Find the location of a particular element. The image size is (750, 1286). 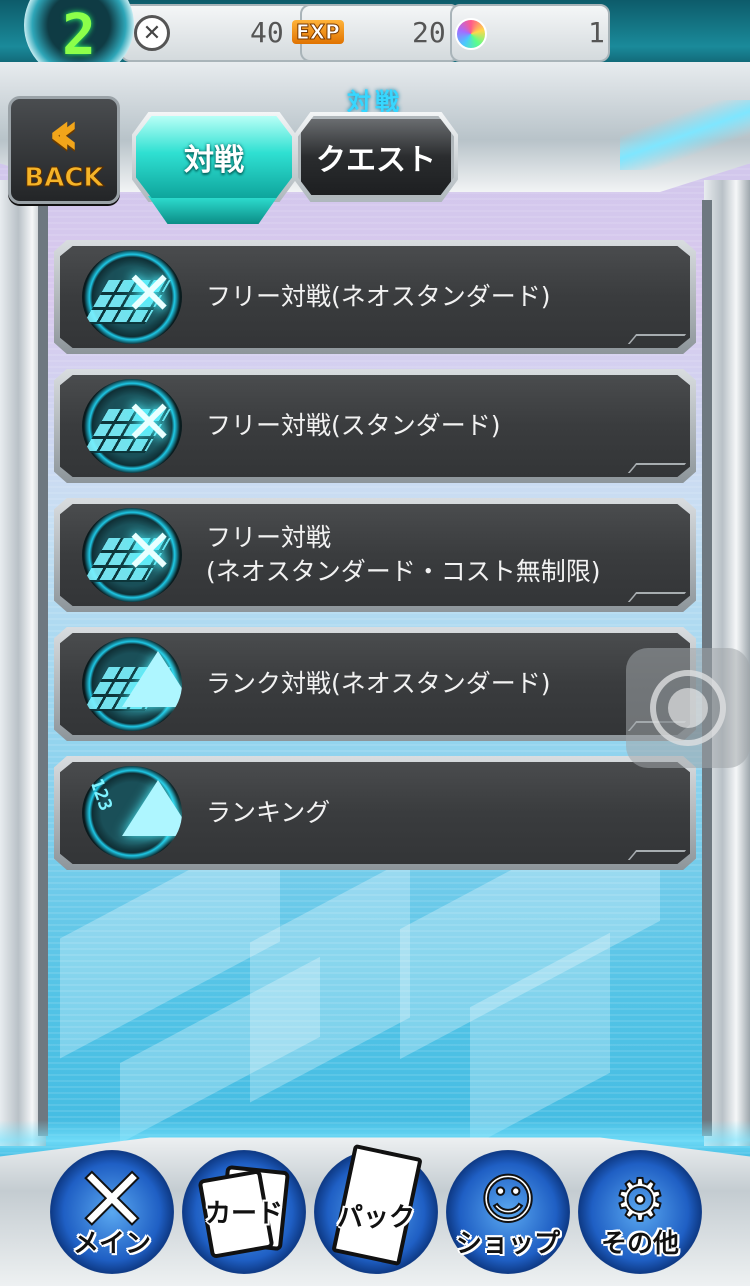

menu-item-ranking: 123 ランキング is located at coordinates (375, 813).